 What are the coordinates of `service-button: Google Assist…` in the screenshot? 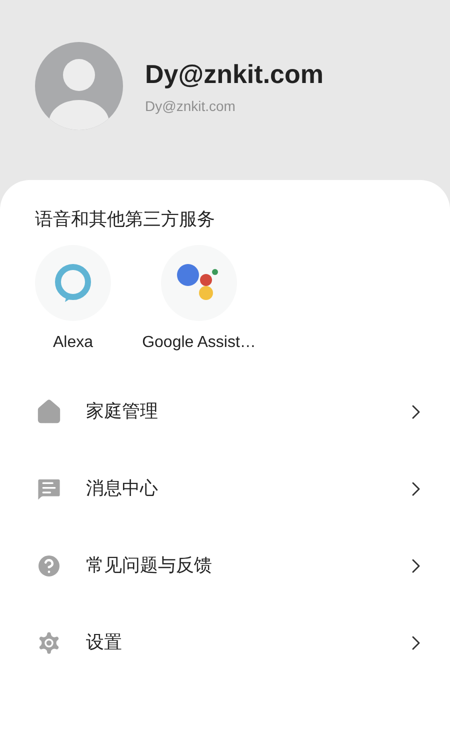 It's located at (199, 300).